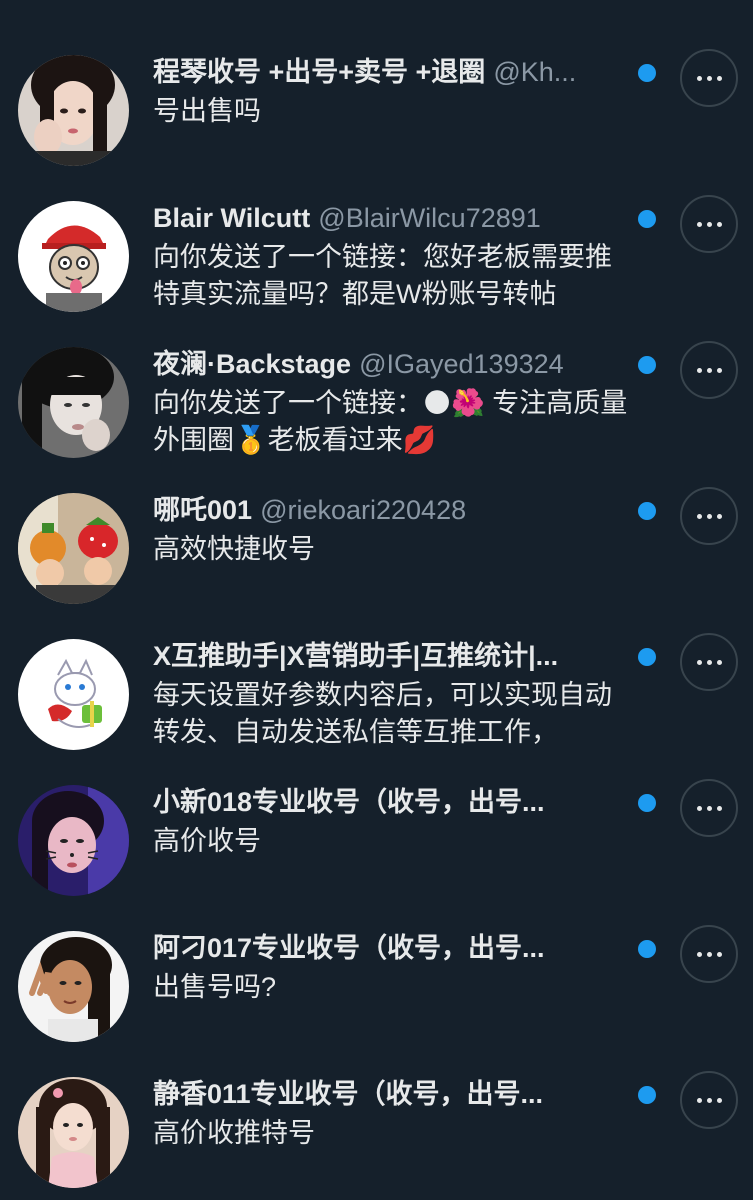 The height and width of the screenshot is (1200, 753). I want to click on user-handle: @IGayed139324, so click(461, 364).